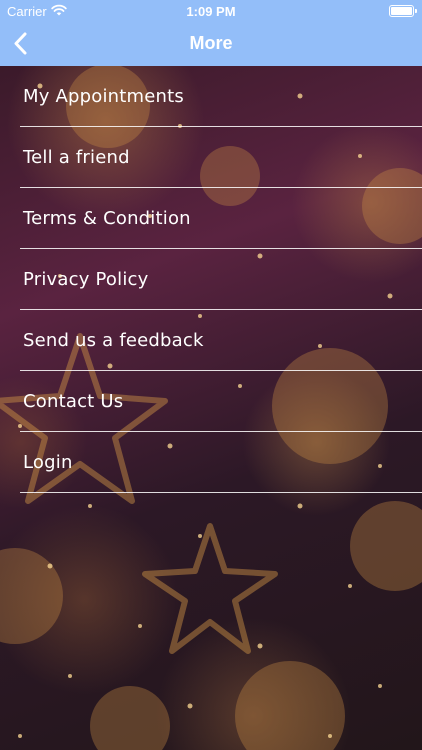 Image resolution: width=422 pixels, height=750 pixels. I want to click on menu-item-my-appointments: My Appointments, so click(221, 96).